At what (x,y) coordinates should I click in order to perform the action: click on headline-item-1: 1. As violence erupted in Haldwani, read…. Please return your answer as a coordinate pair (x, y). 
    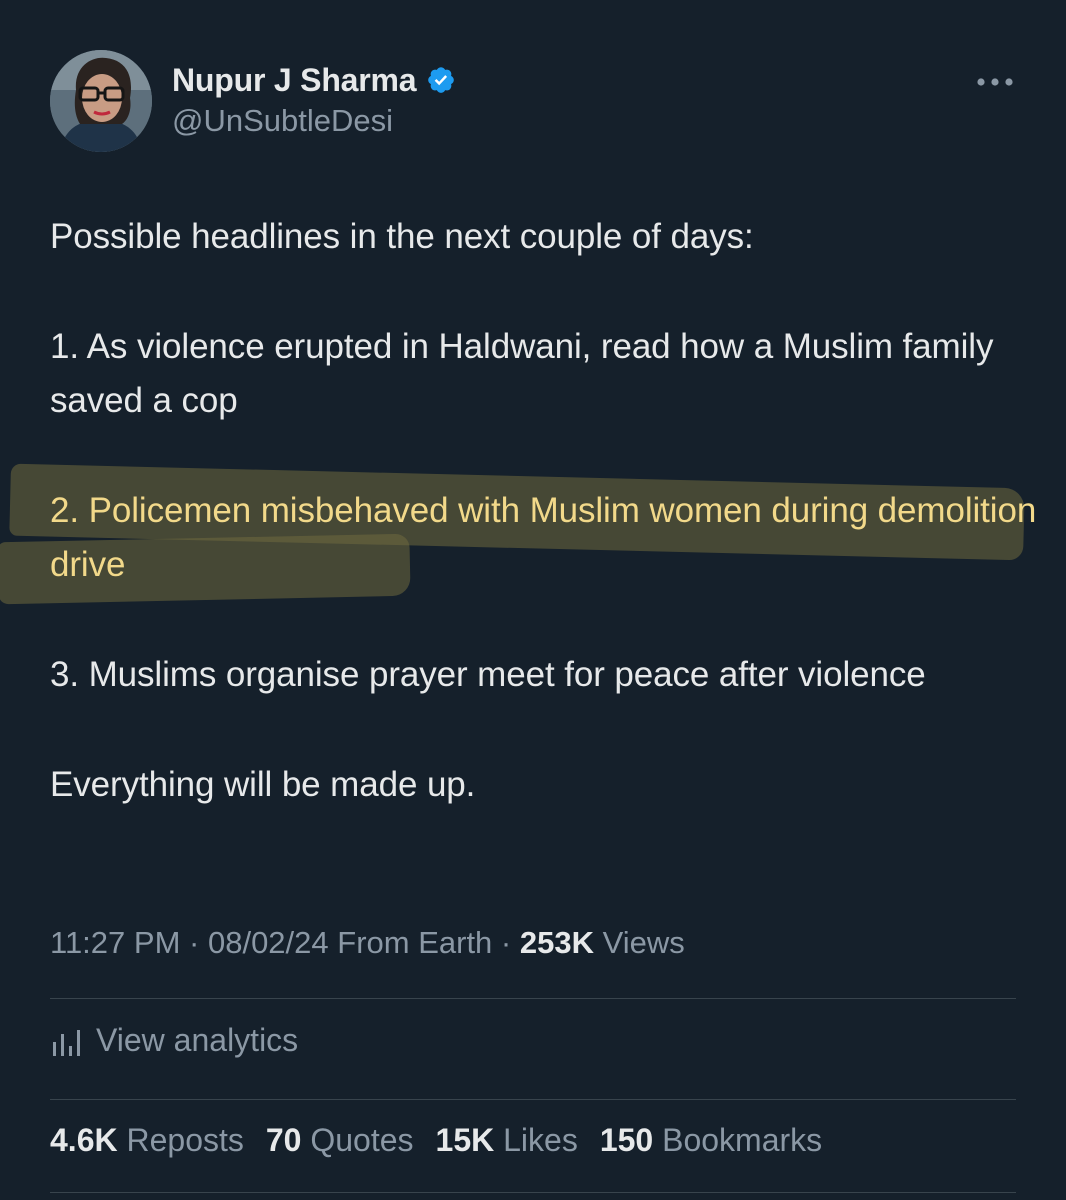
    Looking at the image, I should click on (522, 373).